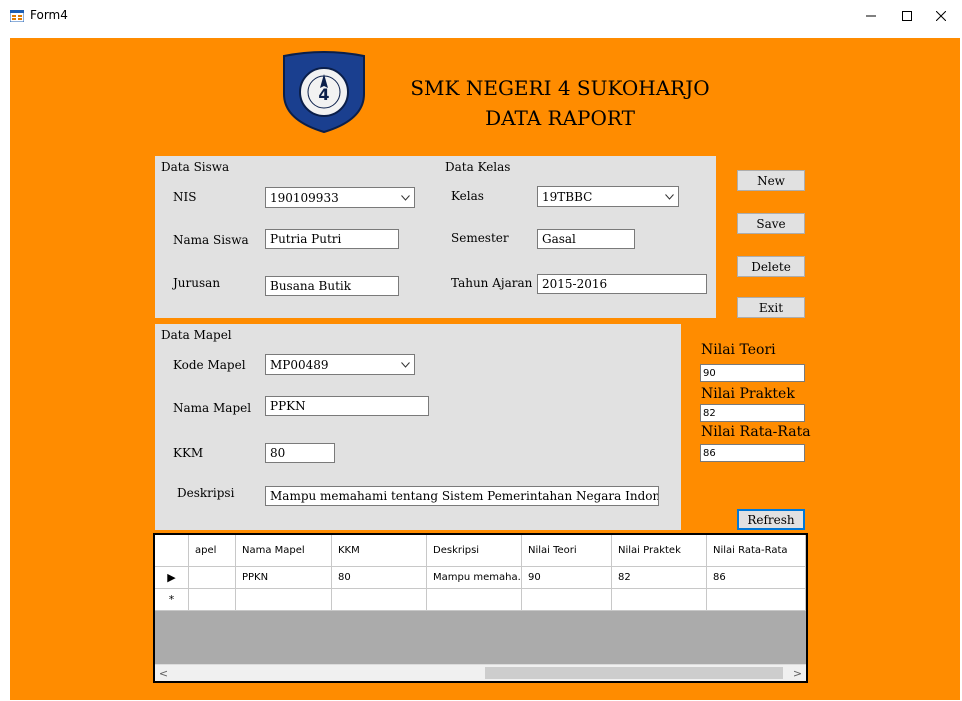 The image size is (962, 701). Describe the element at coordinates (172, 551) in the screenshot. I see `grid-corner-header` at that location.